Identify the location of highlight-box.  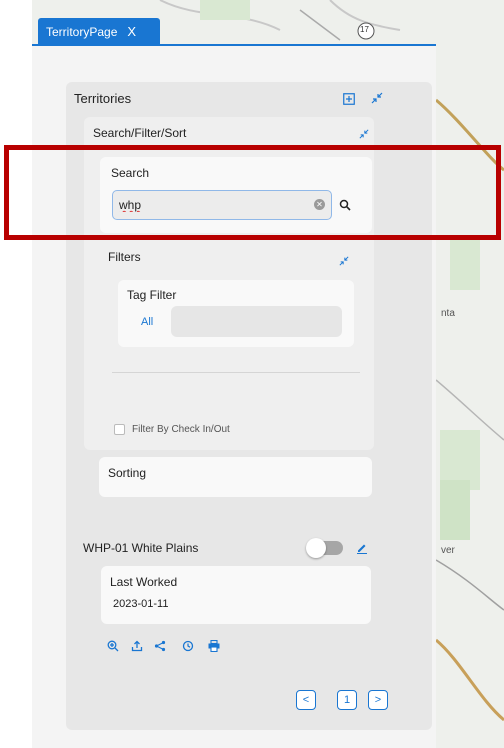
(252, 192).